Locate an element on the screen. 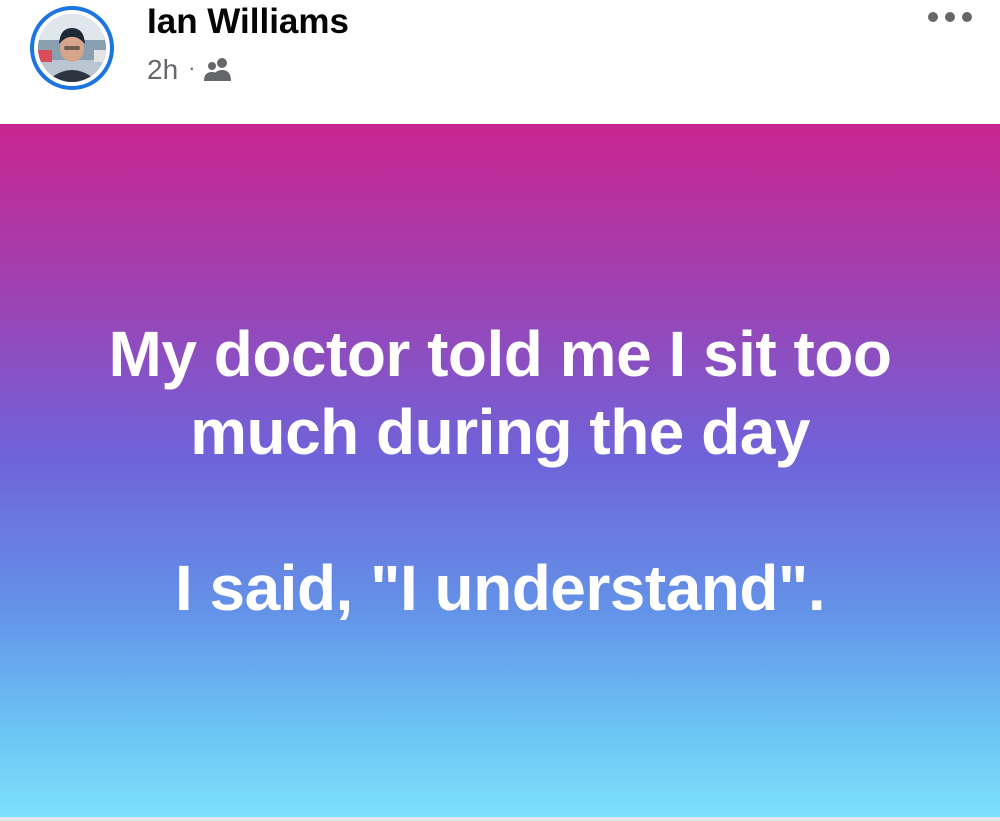  post-text-line: much during the day is located at coordinates (500, 431).